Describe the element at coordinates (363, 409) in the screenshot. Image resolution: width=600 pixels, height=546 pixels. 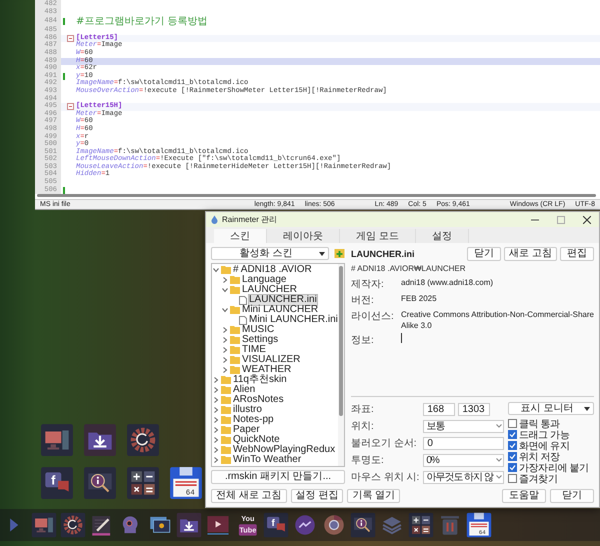
I see `setting-label: 좌표:` at that location.